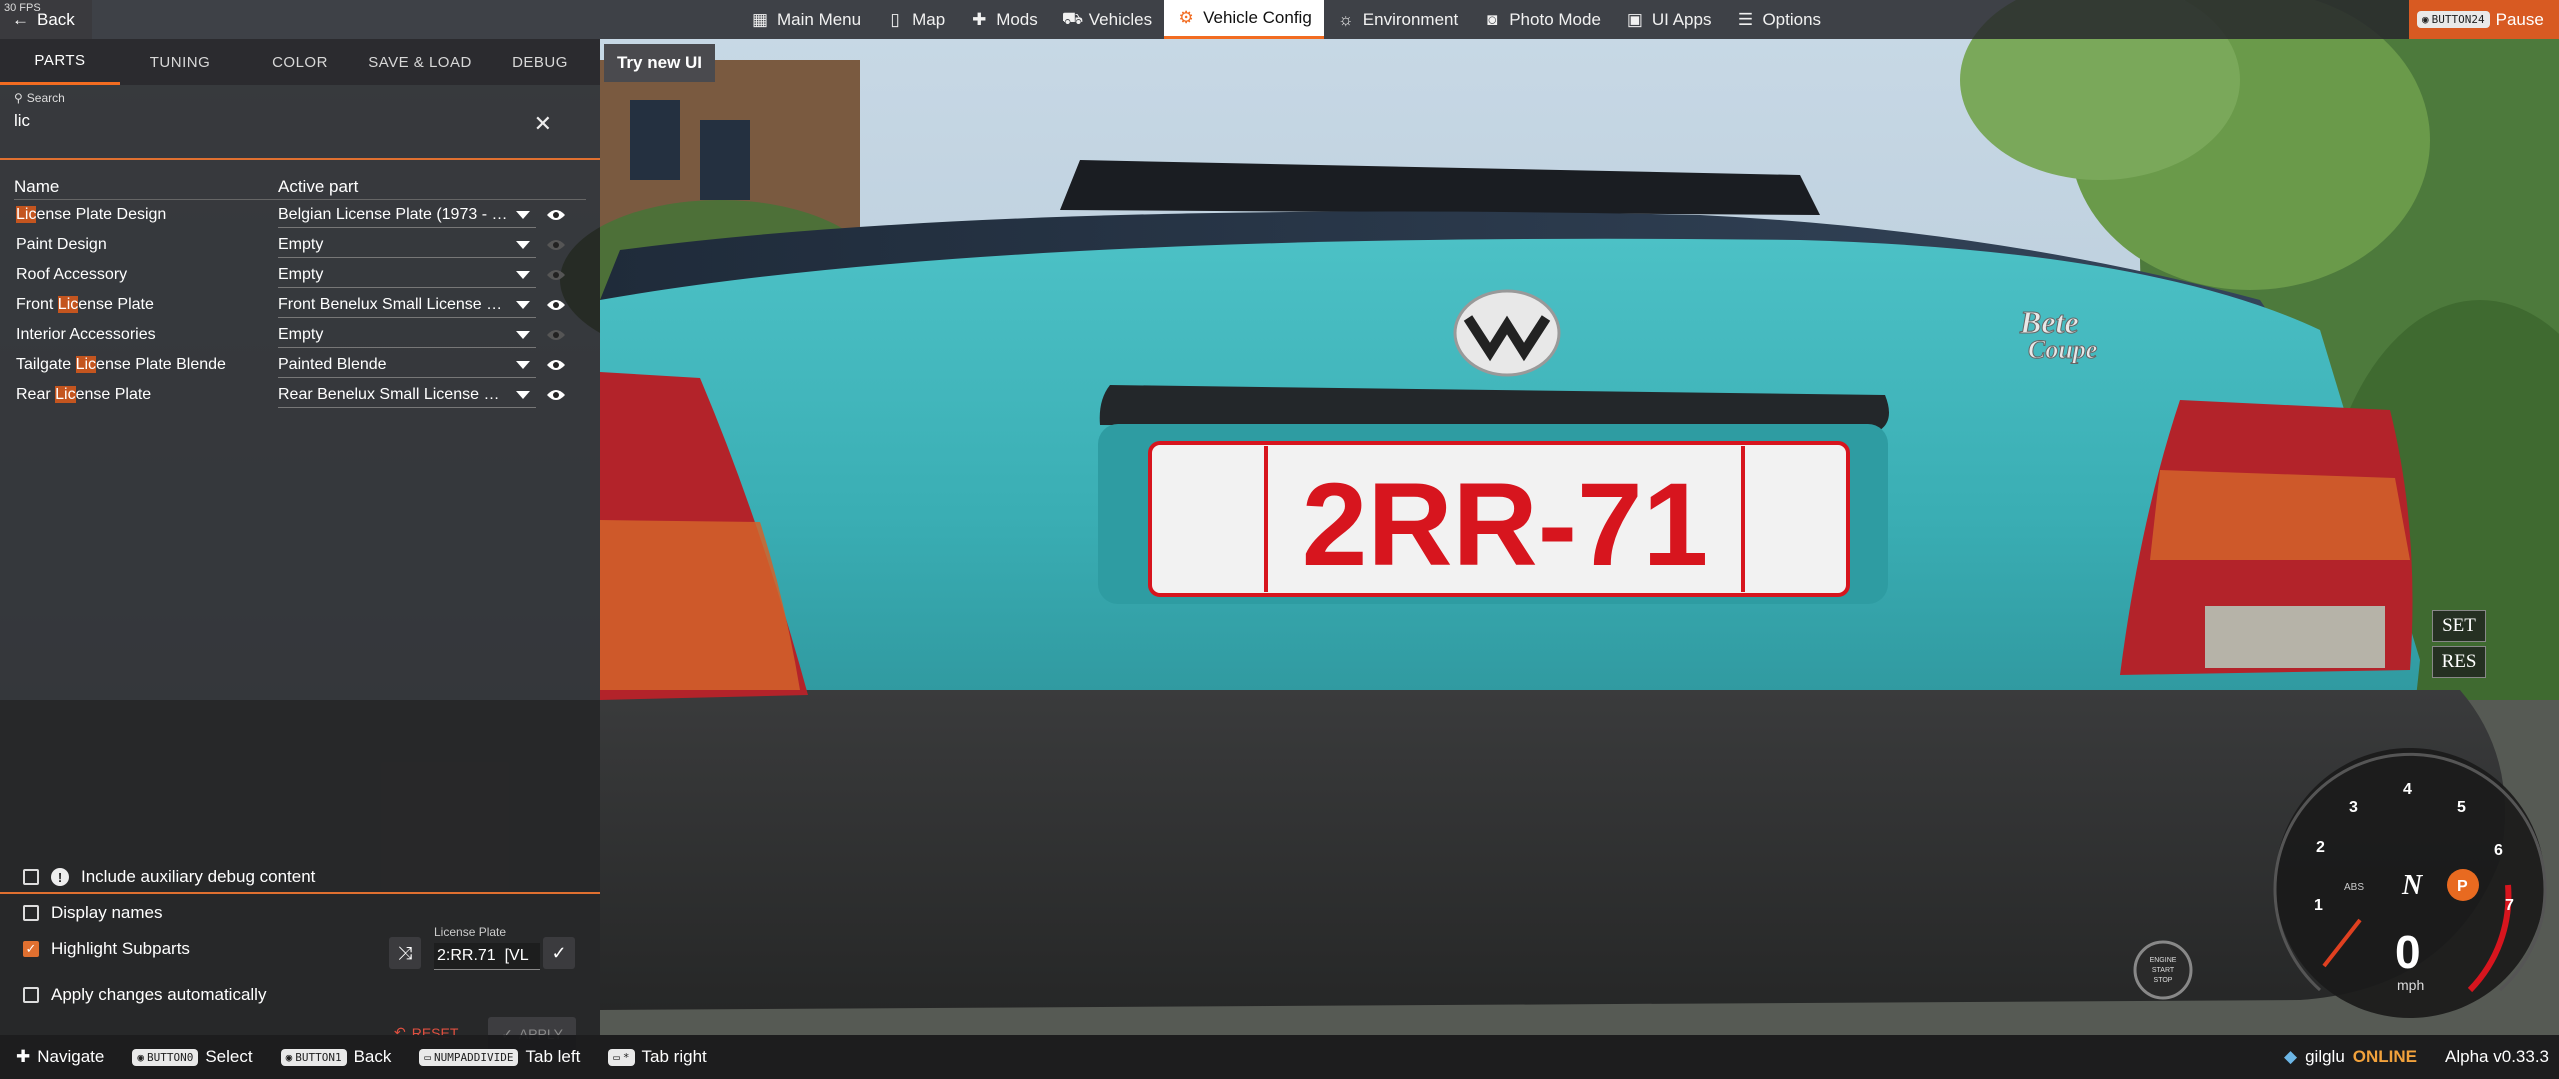 The width and height of the screenshot is (2559, 1079). I want to click on key-label: BUTTON0, so click(170, 1057).